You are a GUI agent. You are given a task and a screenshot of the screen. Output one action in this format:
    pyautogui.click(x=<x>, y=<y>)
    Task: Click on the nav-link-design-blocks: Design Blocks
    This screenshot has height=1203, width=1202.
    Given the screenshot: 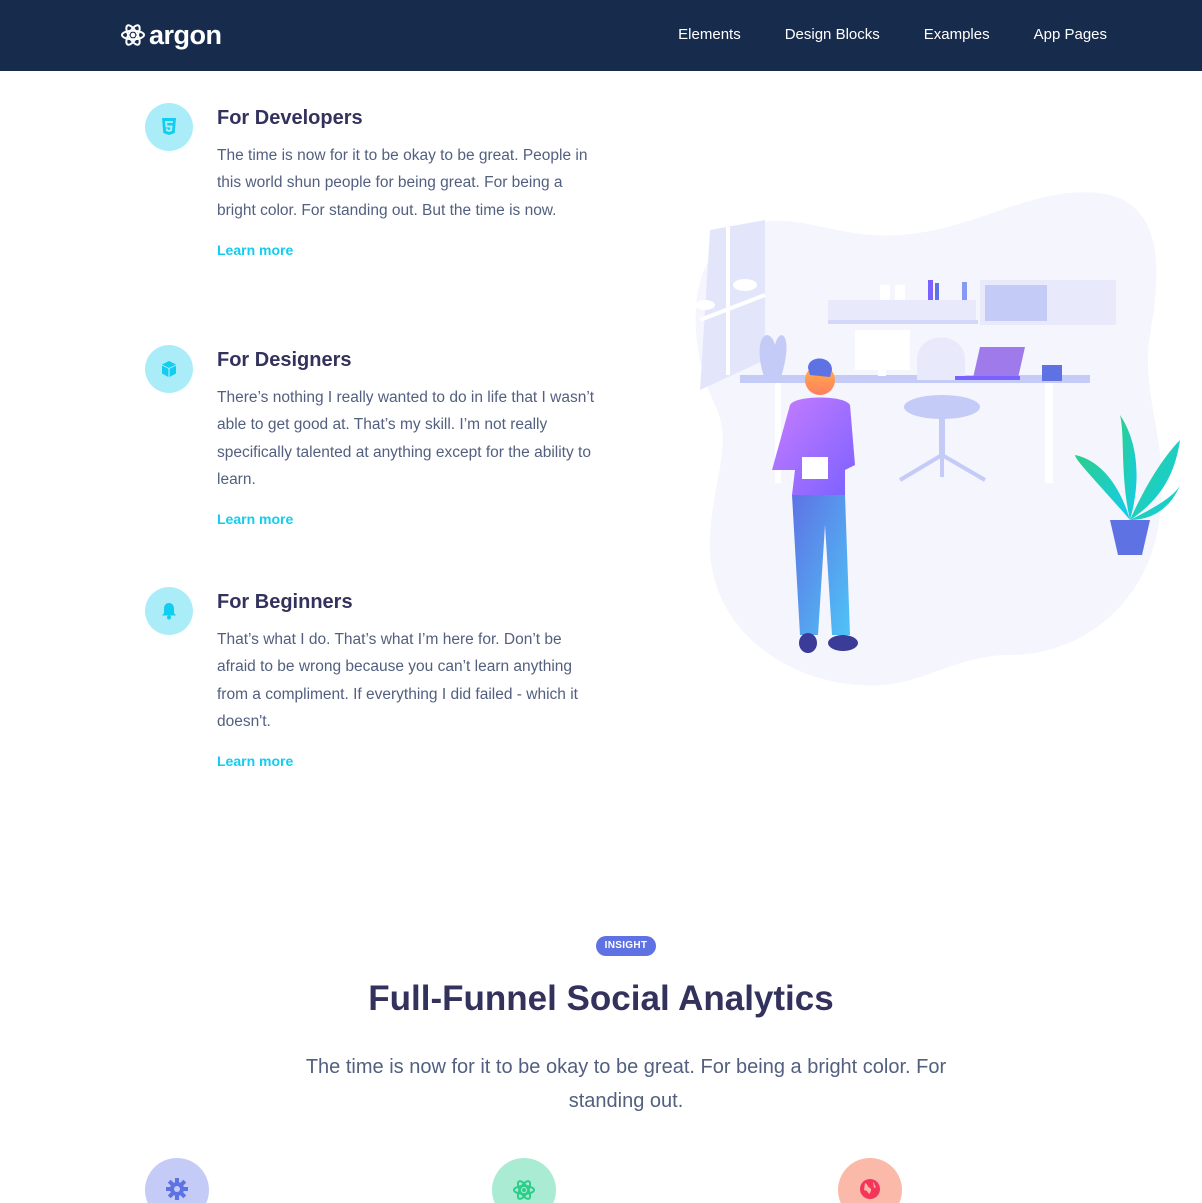 What is the action you would take?
    pyautogui.click(x=832, y=35)
    